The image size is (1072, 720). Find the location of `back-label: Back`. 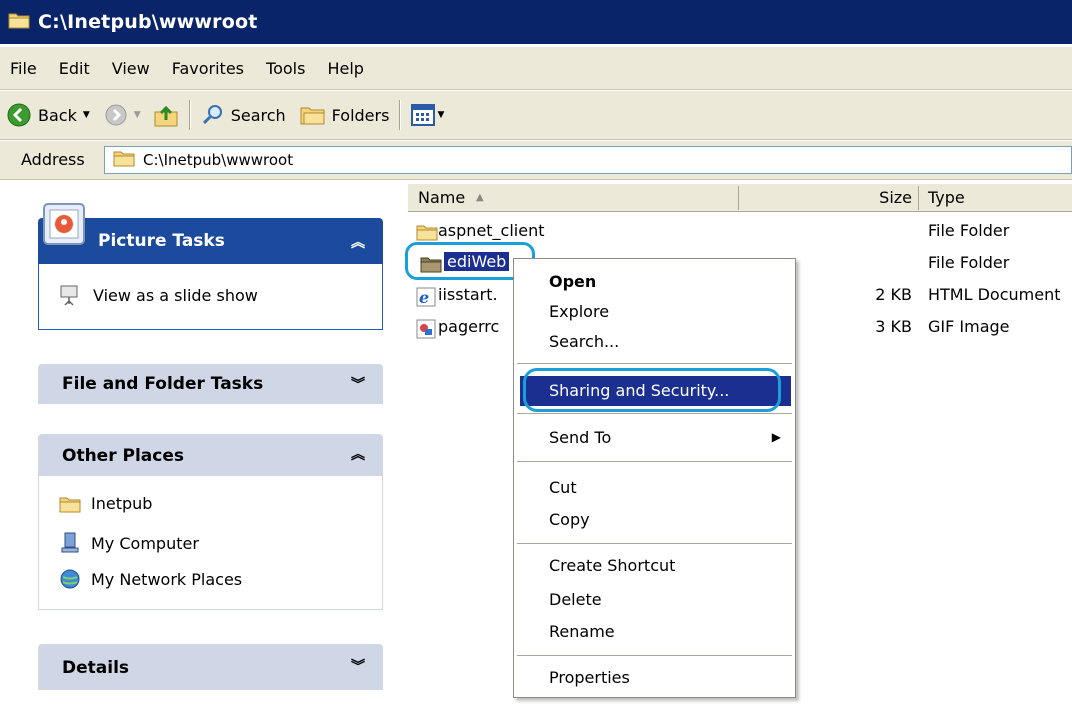

back-label: Back is located at coordinates (57, 115).